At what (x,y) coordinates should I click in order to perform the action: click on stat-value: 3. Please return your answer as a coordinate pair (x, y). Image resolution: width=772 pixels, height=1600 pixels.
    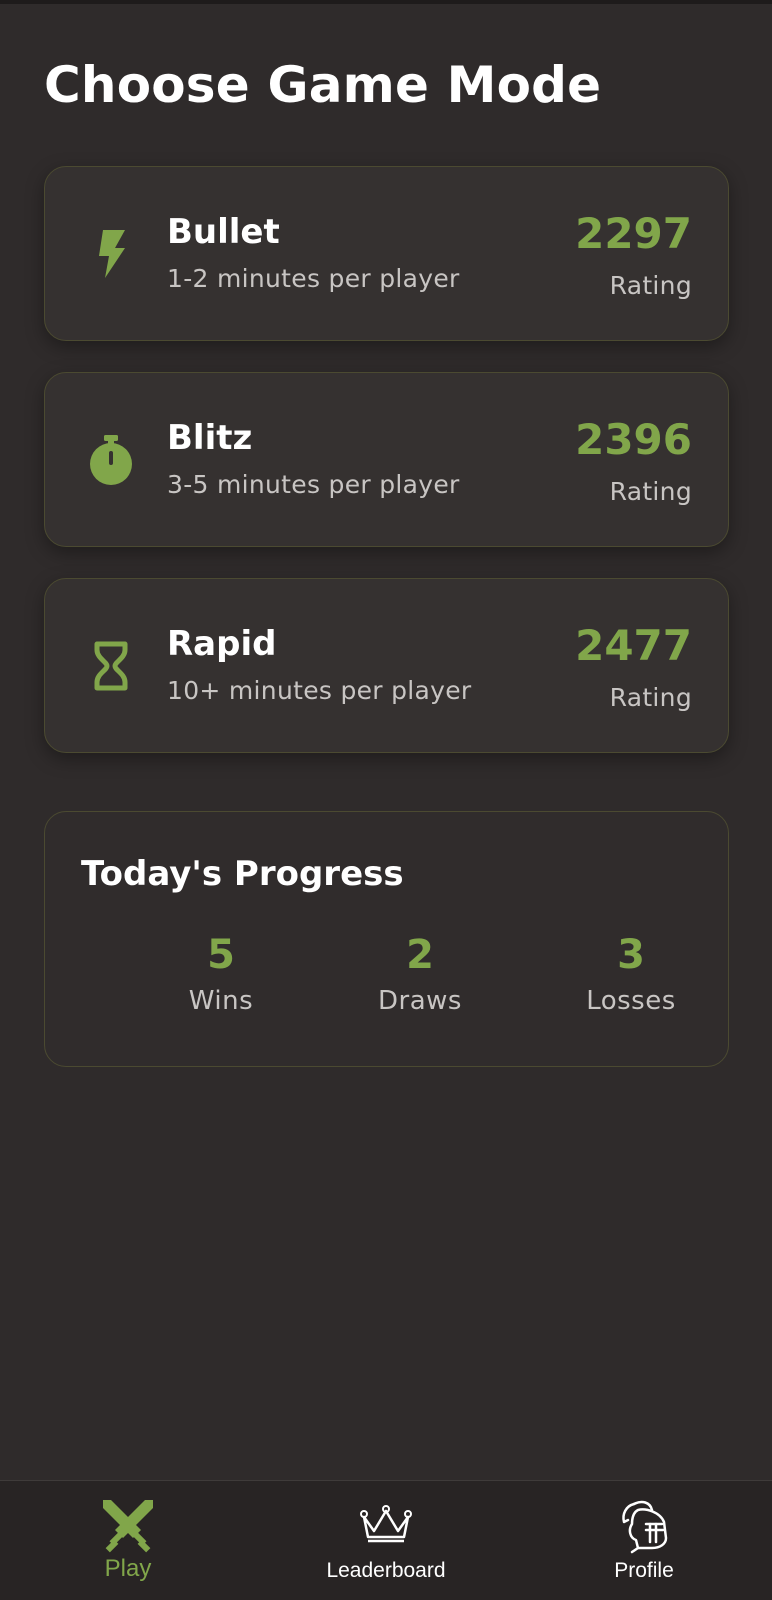
    Looking at the image, I should click on (631, 955).